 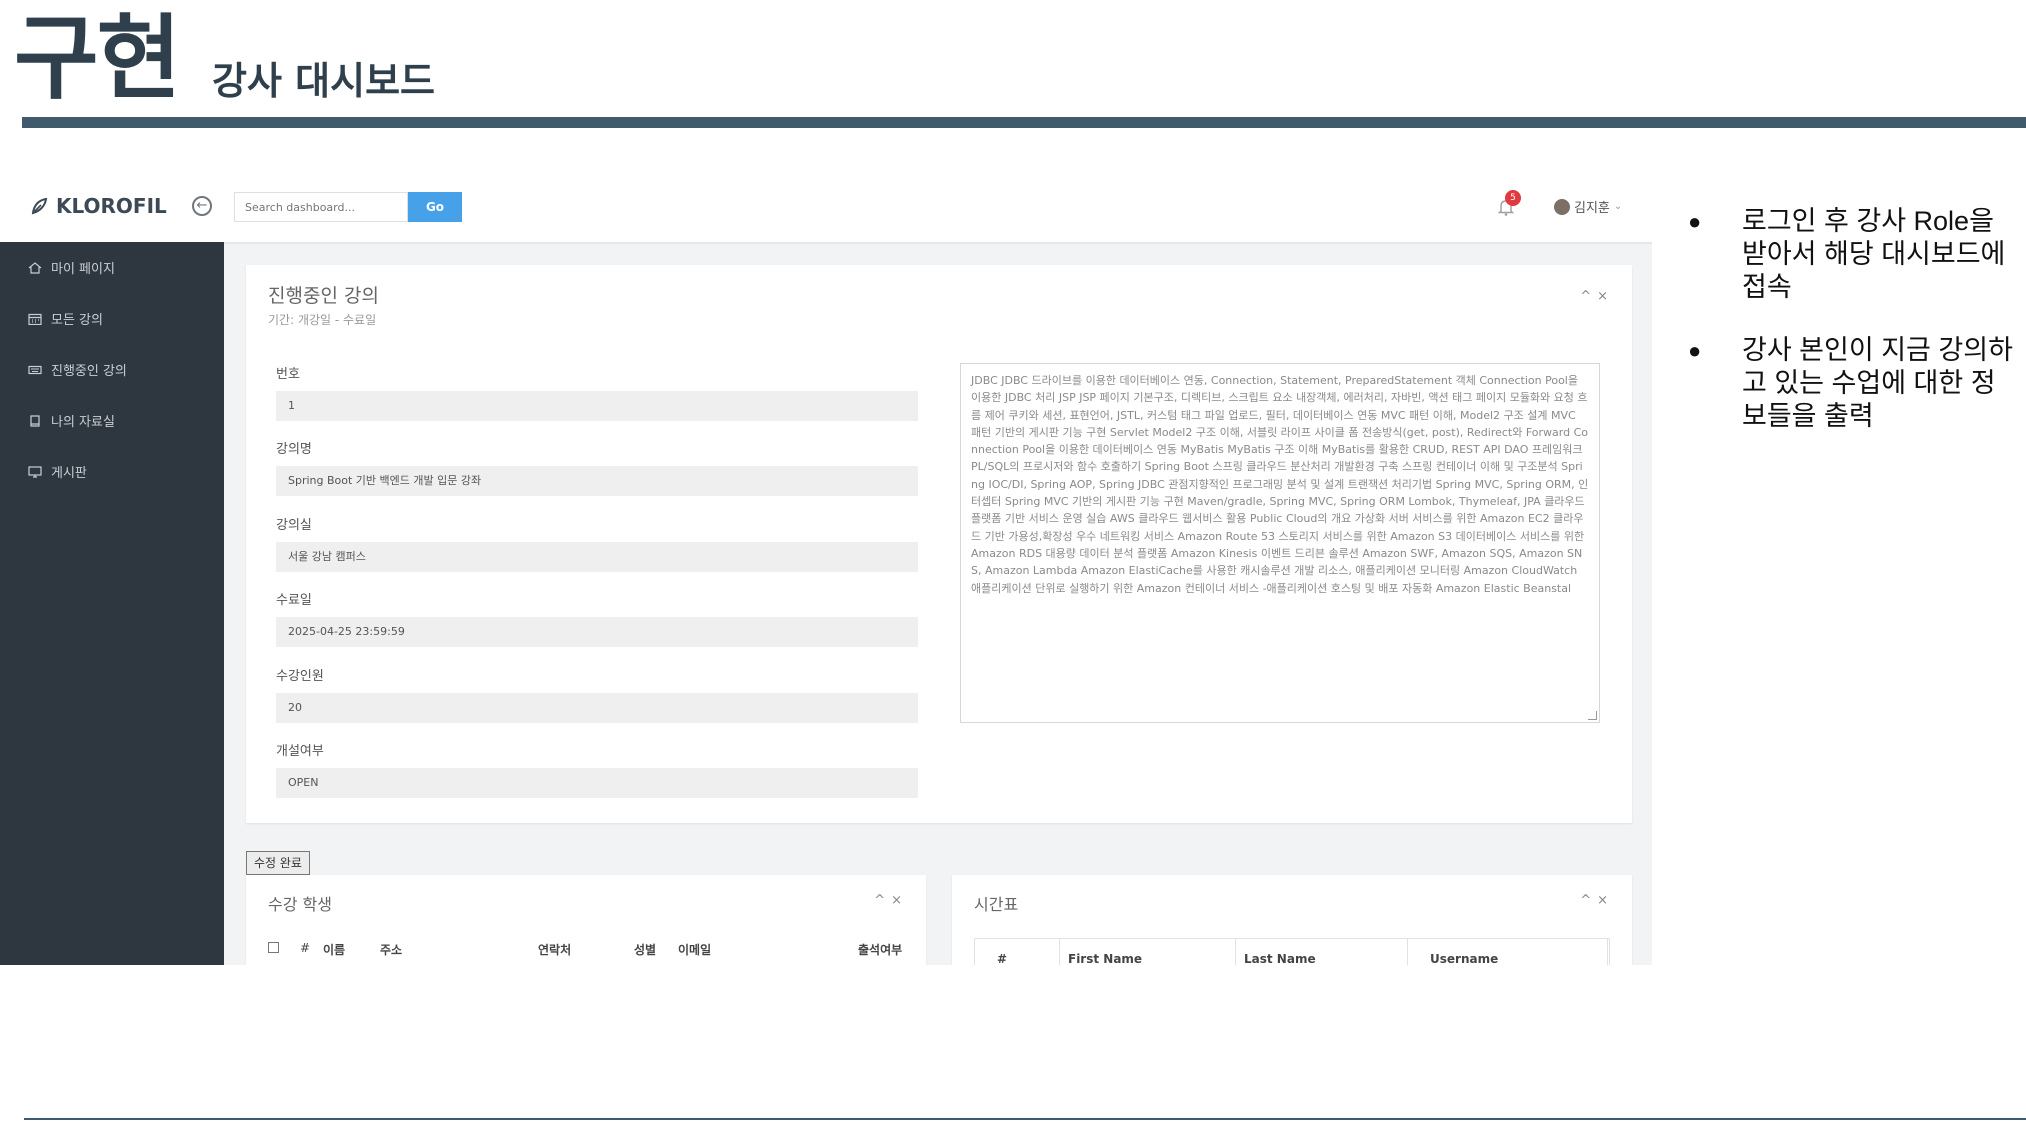 I want to click on column-header: 연락처, so click(x=555, y=950).